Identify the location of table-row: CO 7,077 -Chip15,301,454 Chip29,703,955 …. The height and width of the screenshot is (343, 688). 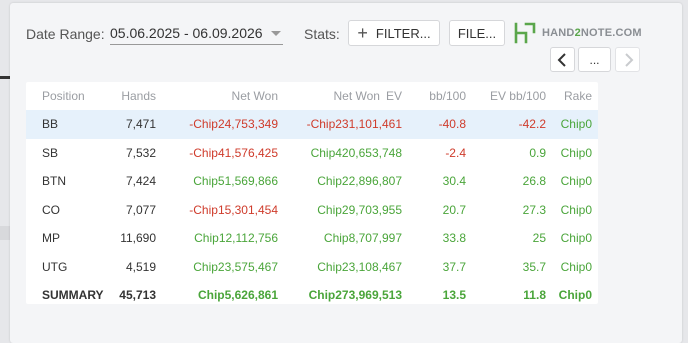
(312, 210).